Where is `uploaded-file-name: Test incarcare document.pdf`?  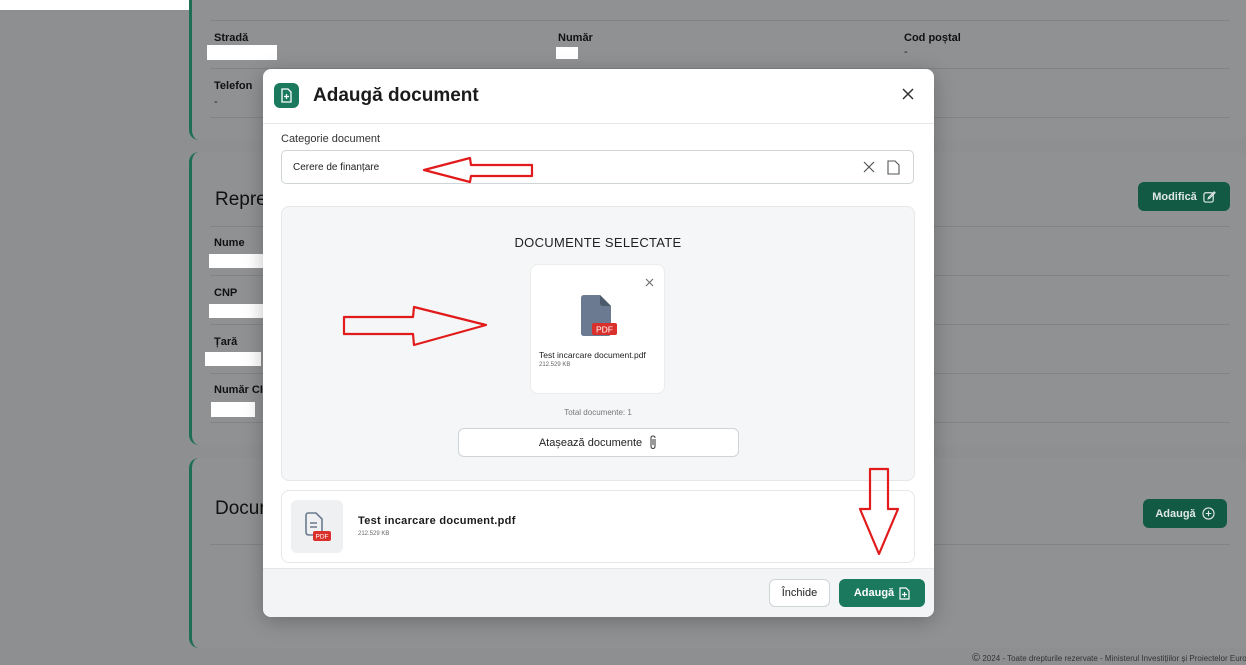
uploaded-file-name: Test incarcare document.pdf is located at coordinates (437, 521).